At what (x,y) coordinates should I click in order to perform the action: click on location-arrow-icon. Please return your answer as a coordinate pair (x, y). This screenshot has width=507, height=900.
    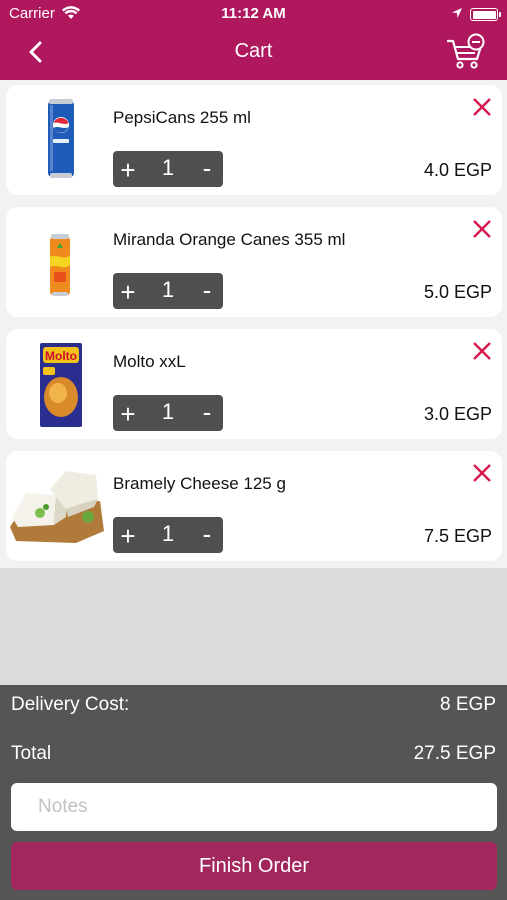
    Looking at the image, I should click on (457, 14).